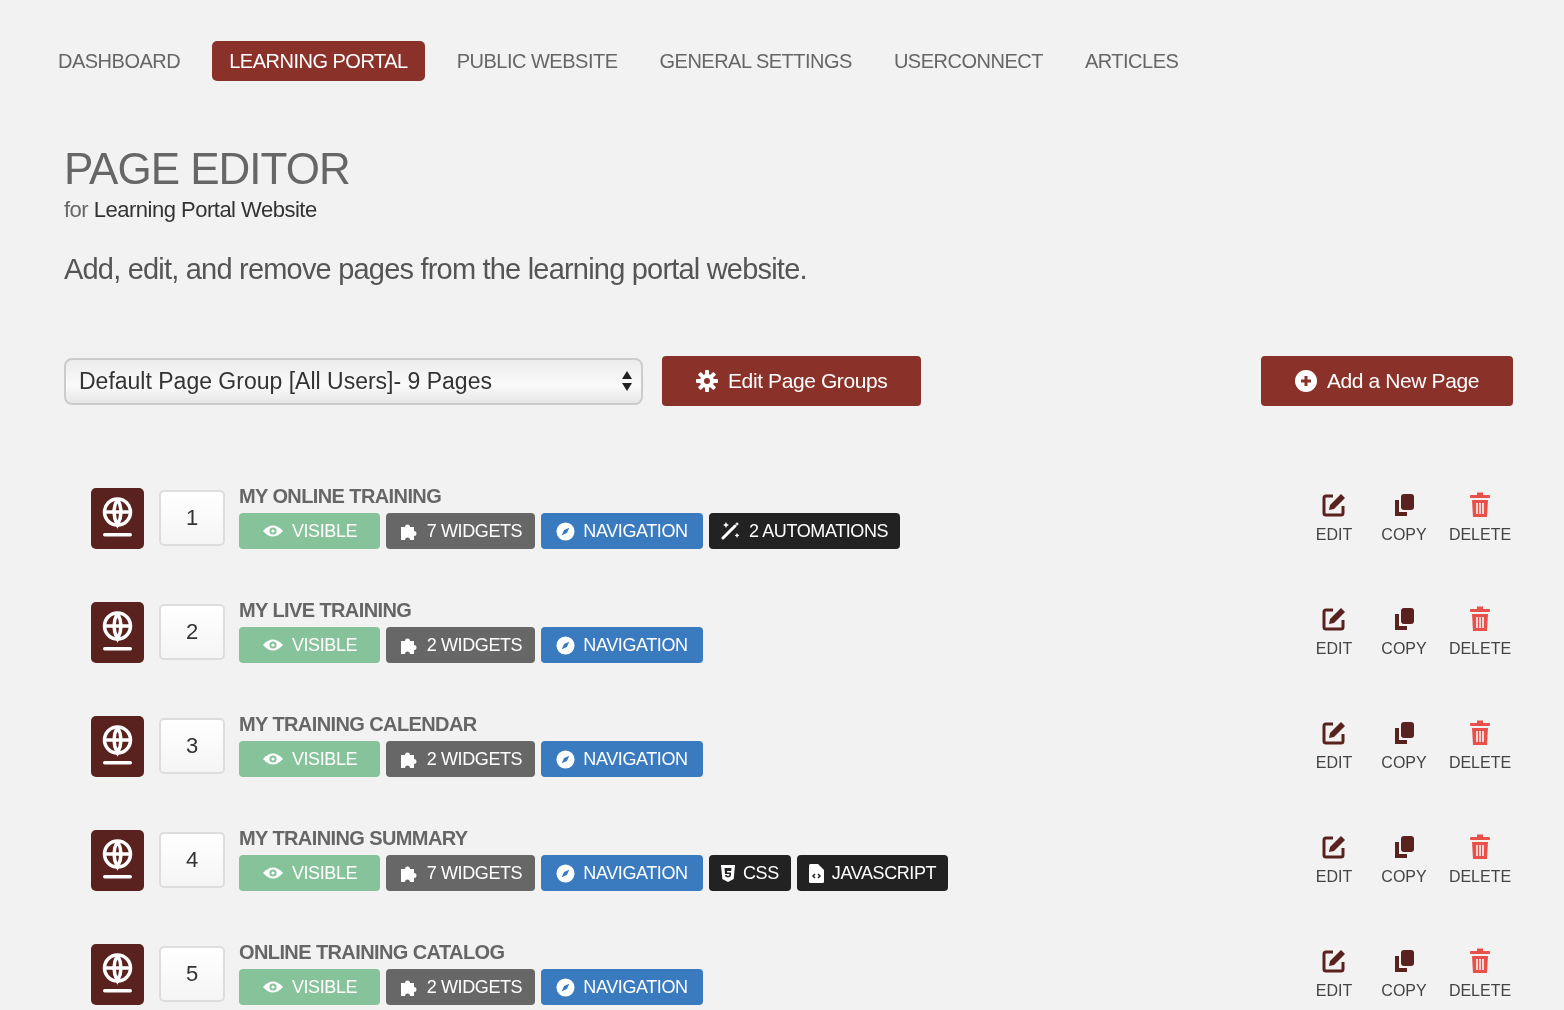  Describe the element at coordinates (192, 860) in the screenshot. I see `page-order-number: 4` at that location.